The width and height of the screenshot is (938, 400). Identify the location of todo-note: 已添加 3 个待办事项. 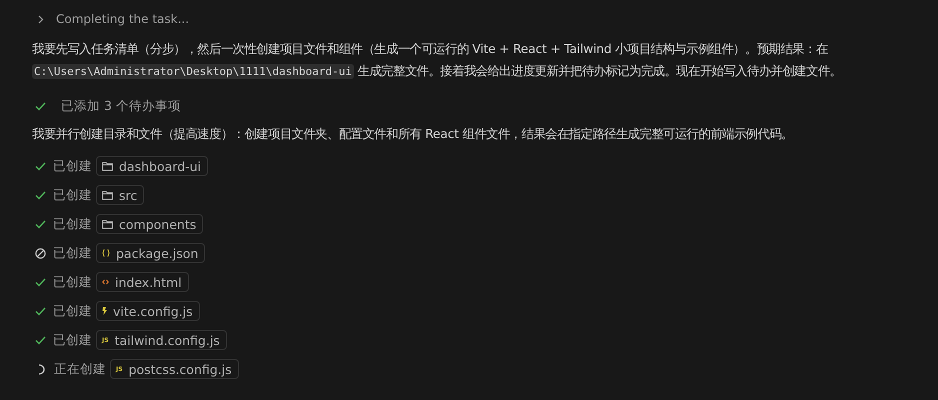
(121, 106).